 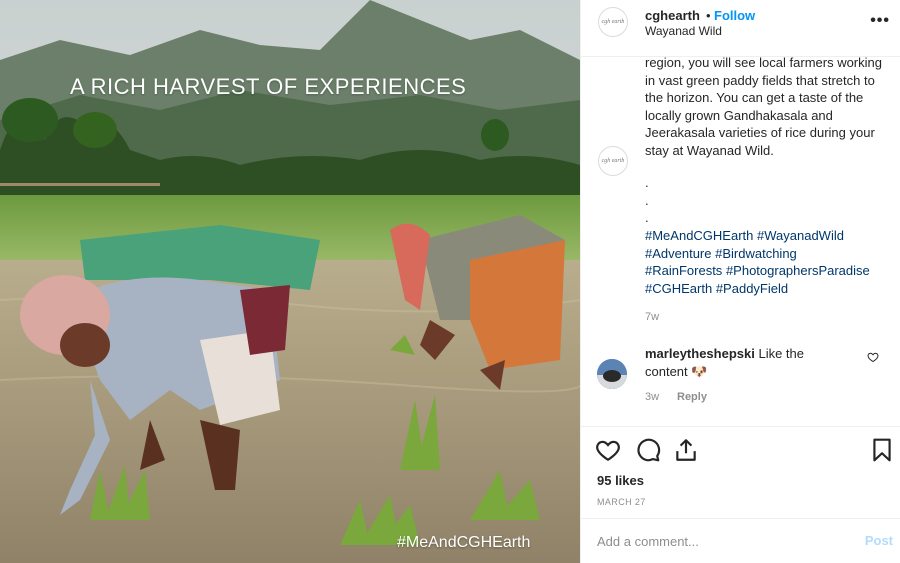 What do you see at coordinates (798, 270) in the screenshot?
I see `hashtag-link: #PhotographersParadise` at bounding box center [798, 270].